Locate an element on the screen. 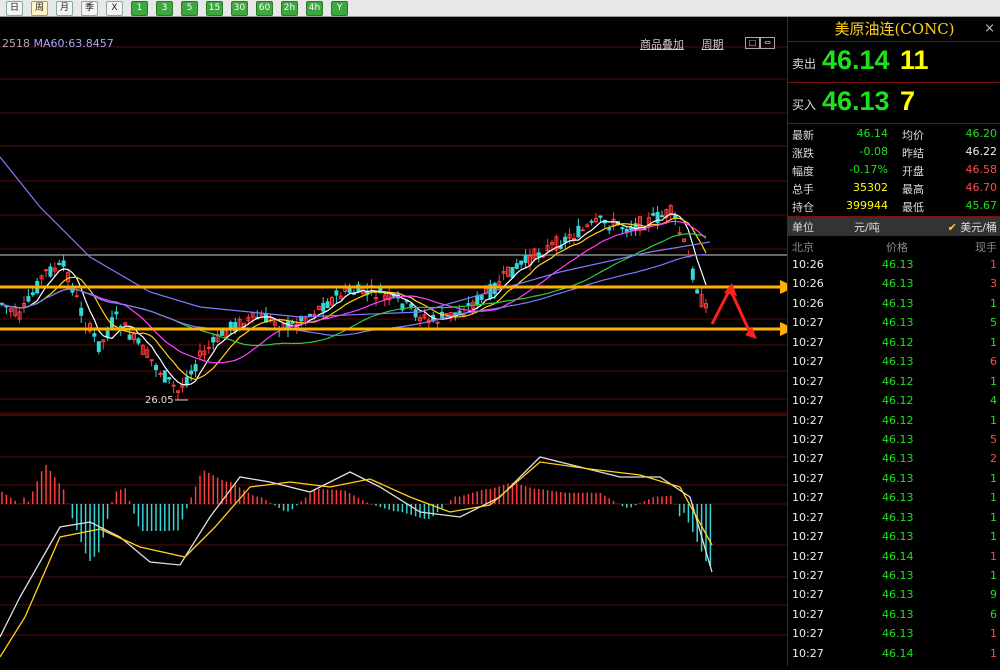 This screenshot has height=670, width=1000. tick-volume: 5 is located at coordinates (993, 439).